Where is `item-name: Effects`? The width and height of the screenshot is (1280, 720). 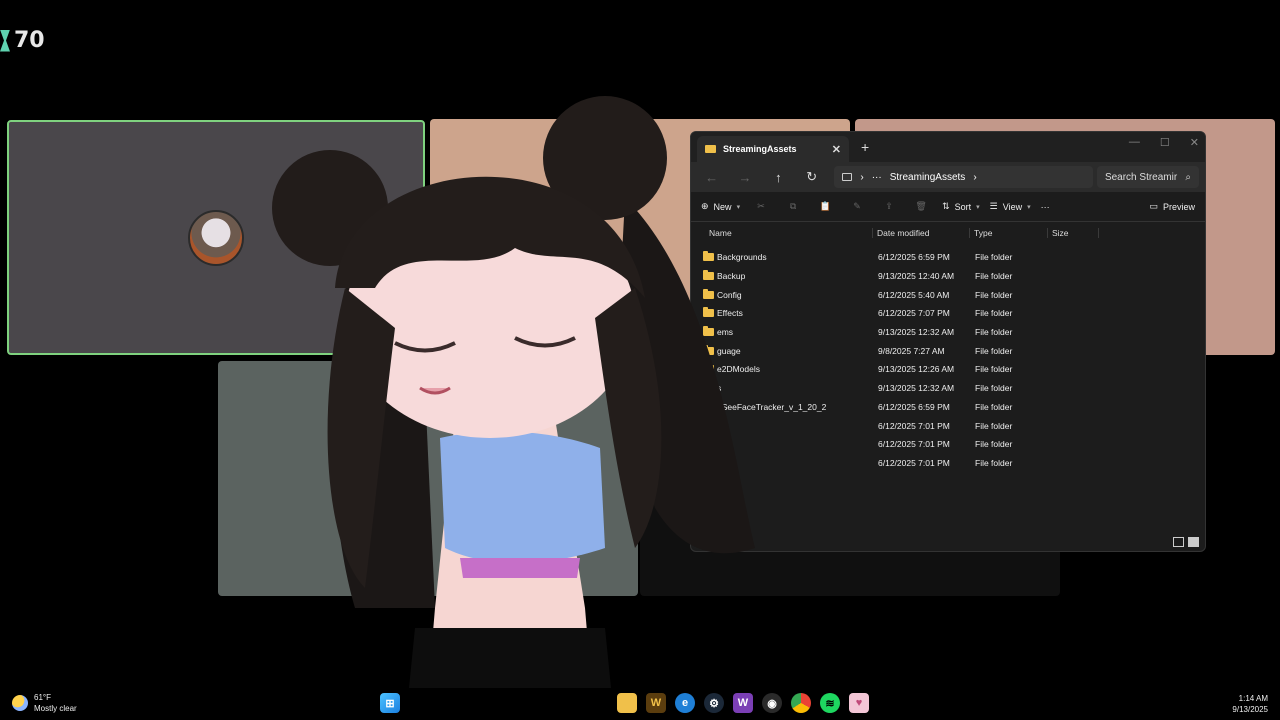 item-name: Effects is located at coordinates (730, 313).